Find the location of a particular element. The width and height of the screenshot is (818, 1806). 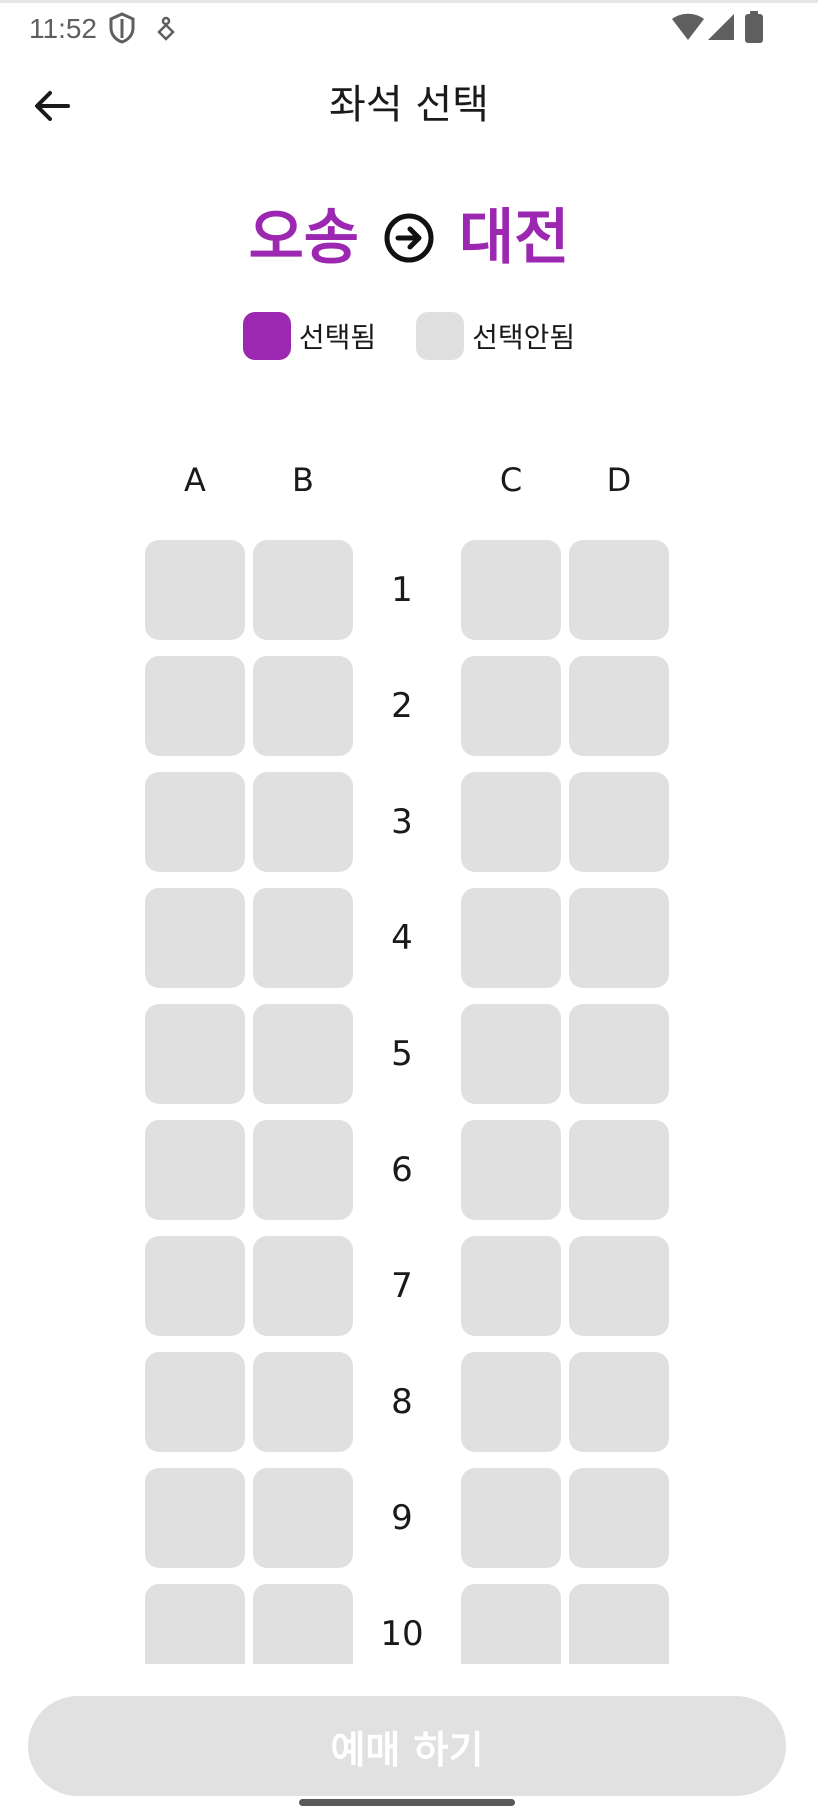

row-number: 4 is located at coordinates (402, 938).